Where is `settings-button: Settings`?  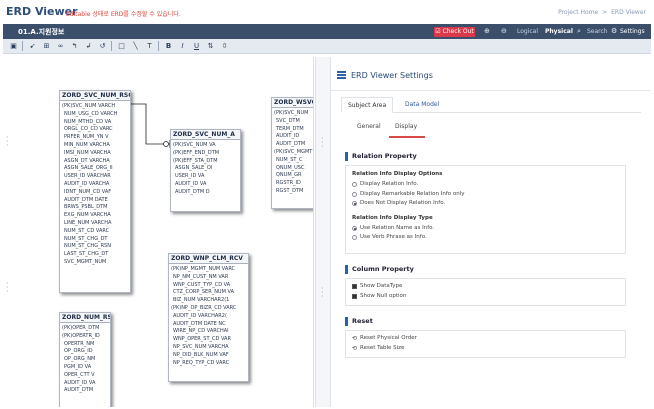 settings-button: Settings is located at coordinates (632, 31).